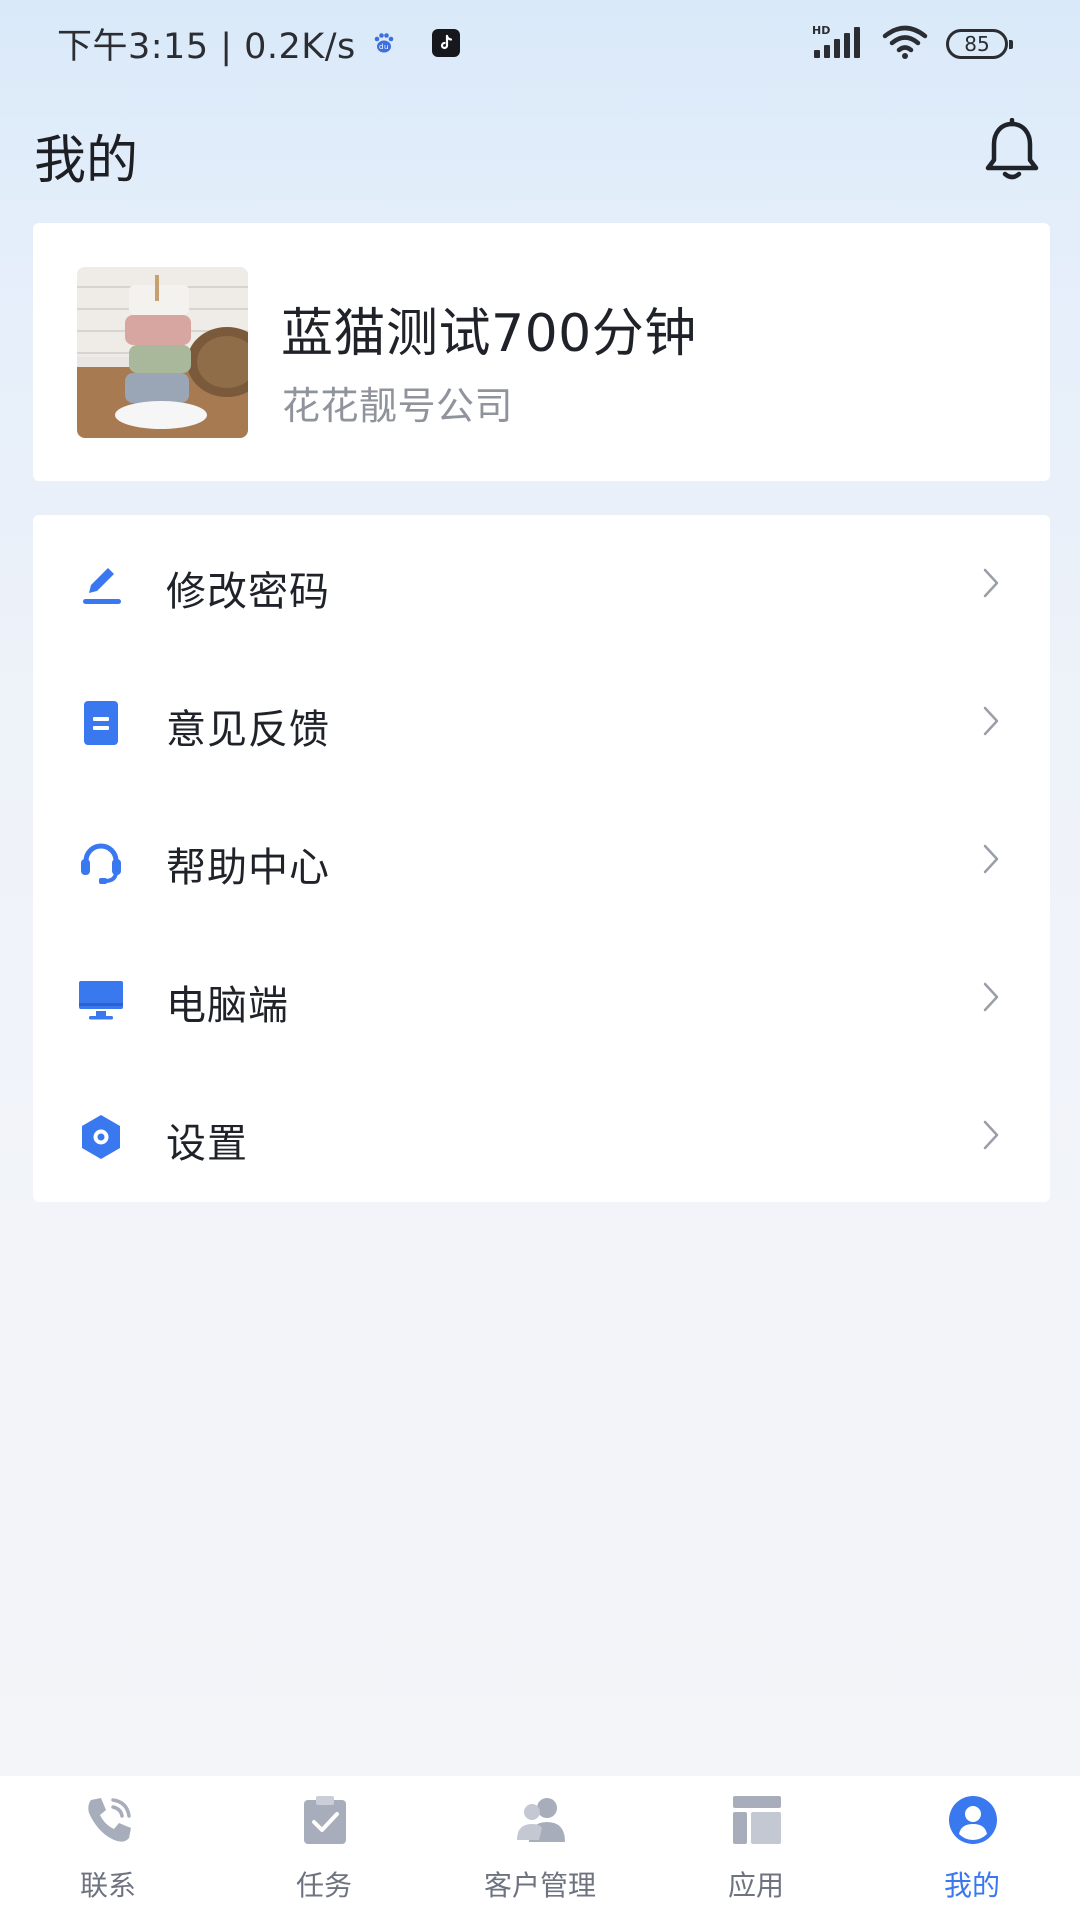 The width and height of the screenshot is (1080, 1920). Describe the element at coordinates (107, 1885) in the screenshot. I see `nav-item-label: 联系` at that location.